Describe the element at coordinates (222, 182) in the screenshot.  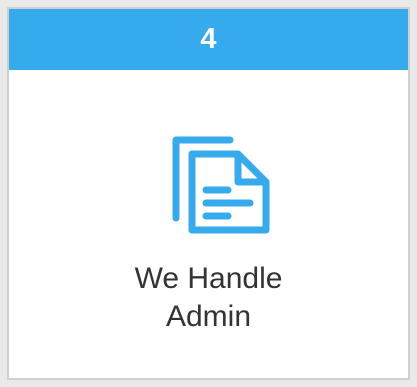
I see `document-copy-icon` at that location.